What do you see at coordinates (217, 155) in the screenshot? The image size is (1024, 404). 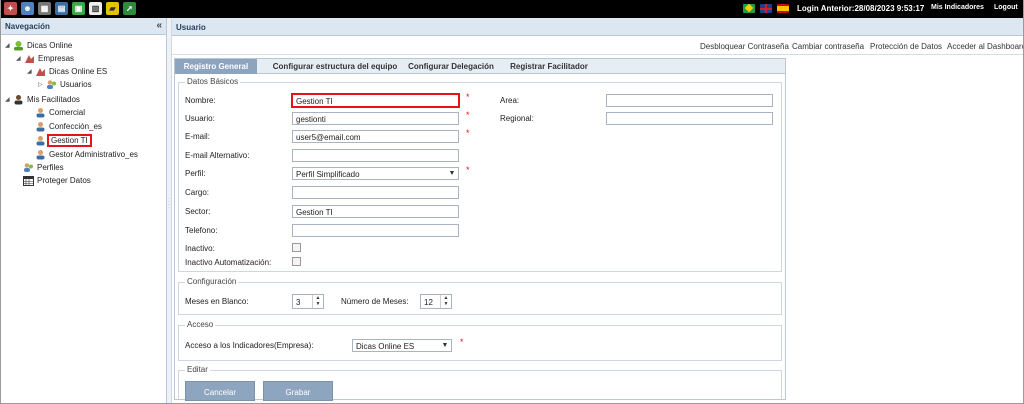 I see `email-alt-label: E-mail Alternativo:` at bounding box center [217, 155].